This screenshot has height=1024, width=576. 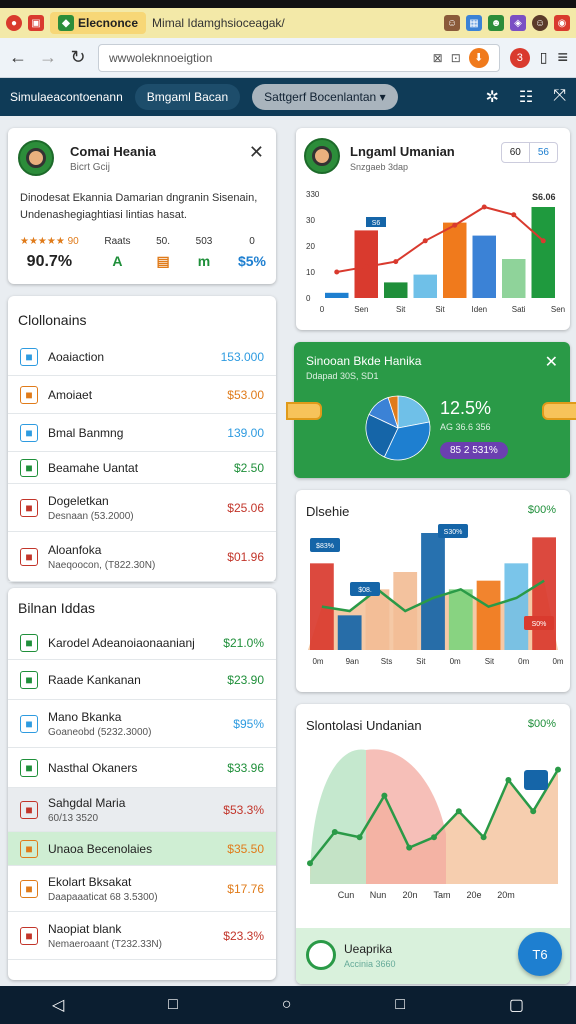 What do you see at coordinates (496, 23) in the screenshot?
I see `people-icon: ☻` at bounding box center [496, 23].